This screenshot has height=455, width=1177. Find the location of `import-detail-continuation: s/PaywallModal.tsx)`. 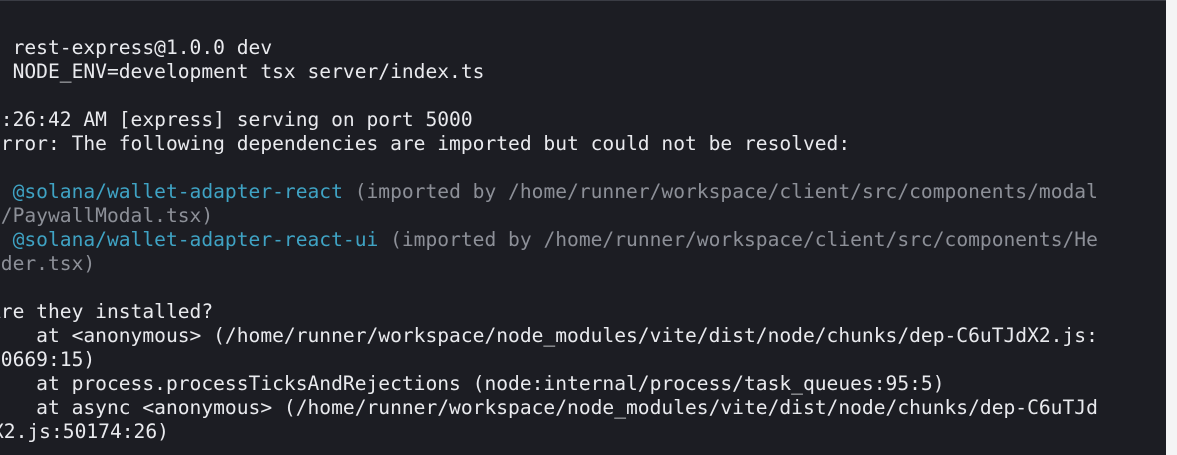

import-detail-continuation: s/PaywallModal.tsx) is located at coordinates (107, 215).